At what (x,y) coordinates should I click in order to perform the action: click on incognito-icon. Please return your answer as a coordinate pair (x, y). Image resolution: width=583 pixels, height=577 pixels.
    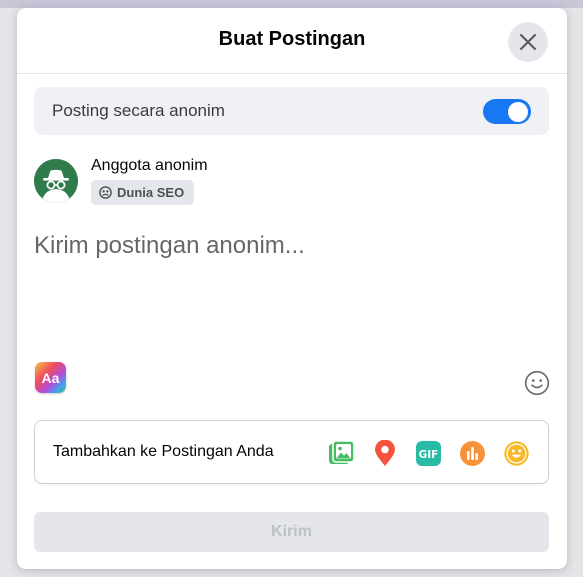
    Looking at the image, I should click on (56, 181).